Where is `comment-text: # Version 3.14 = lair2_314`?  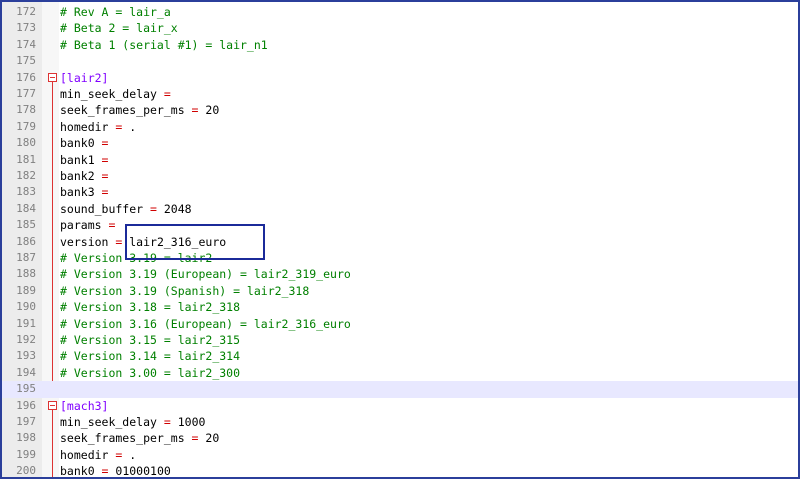 comment-text: # Version 3.14 = lair2_314 is located at coordinates (150, 356).